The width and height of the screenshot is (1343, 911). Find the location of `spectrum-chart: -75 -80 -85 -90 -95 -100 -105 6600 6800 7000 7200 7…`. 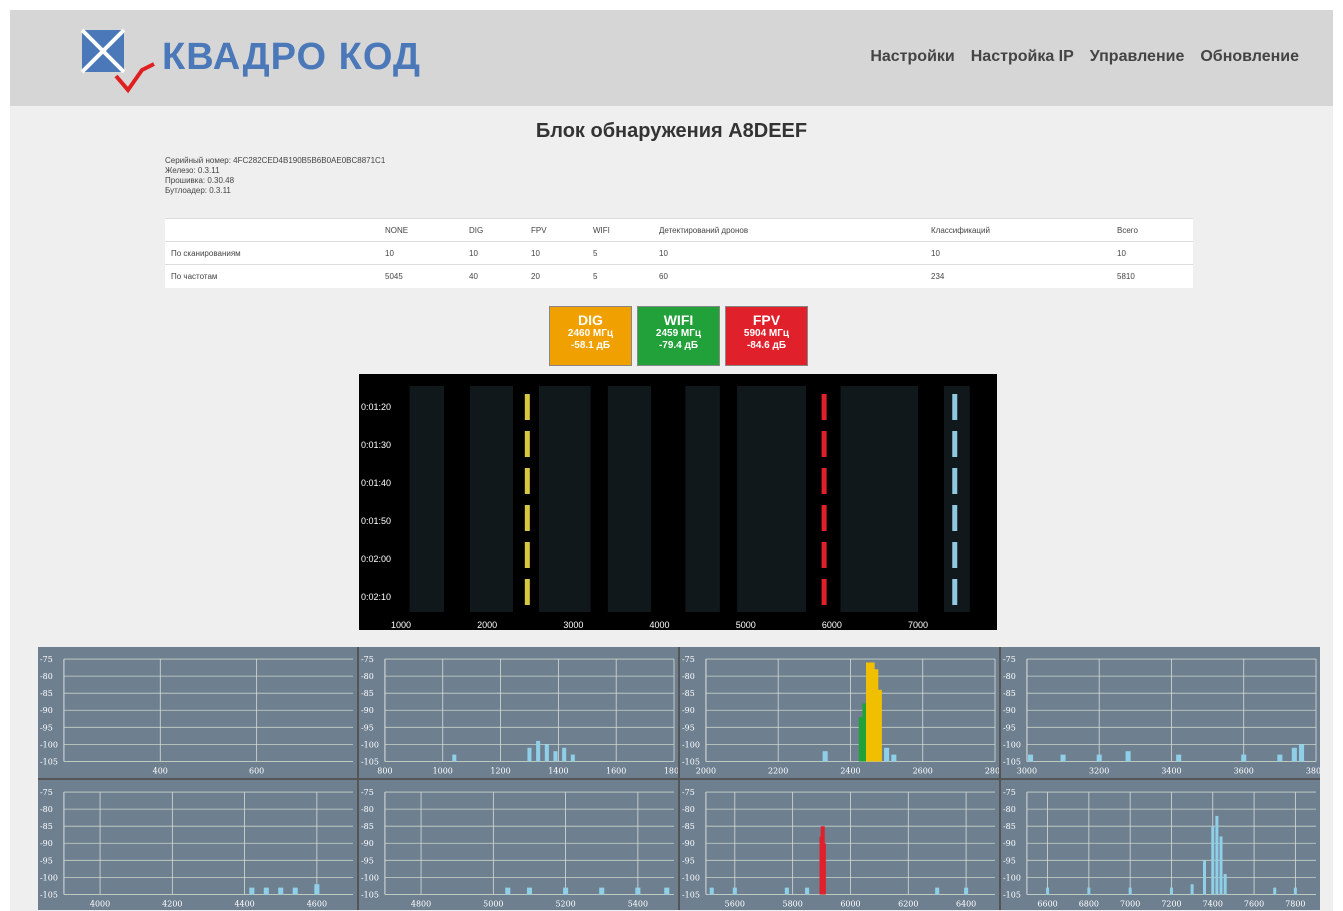

spectrum-chart: -75 -80 -85 -90 -95 -100 -105 6600 6800 7000 7200 7… is located at coordinates (1160, 848).